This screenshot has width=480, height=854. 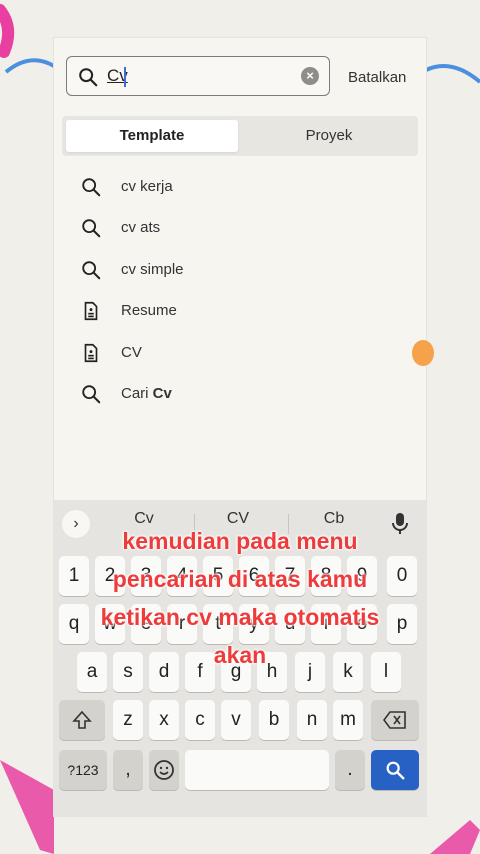 I want to click on suggestion-item: CV, so click(x=240, y=354).